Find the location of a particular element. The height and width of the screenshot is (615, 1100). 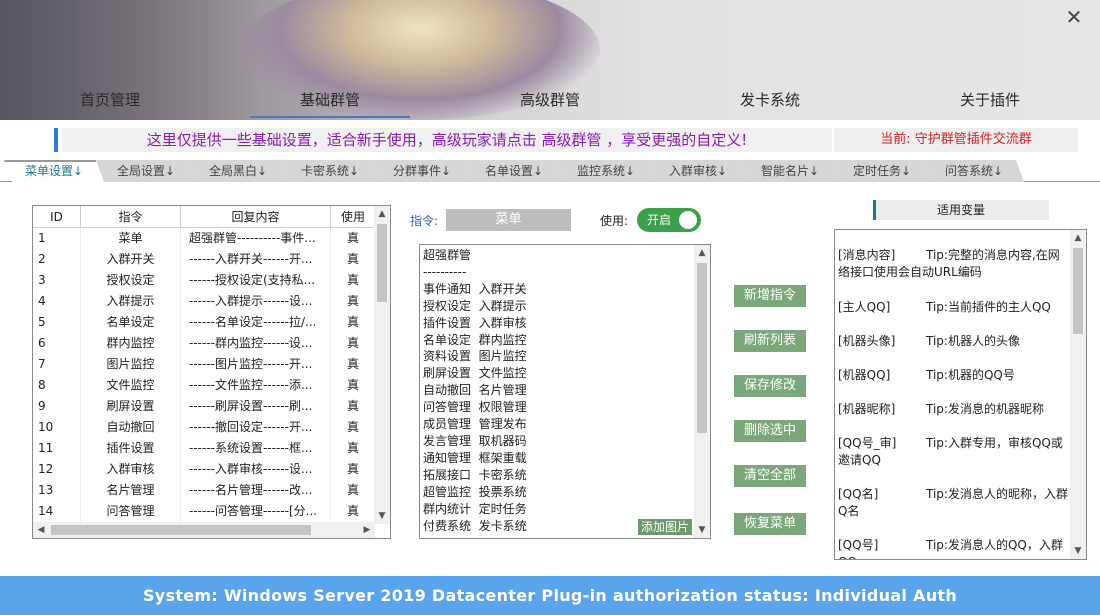

tab-global-blackwhite: 全局黑白↓ is located at coordinates (238, 171).